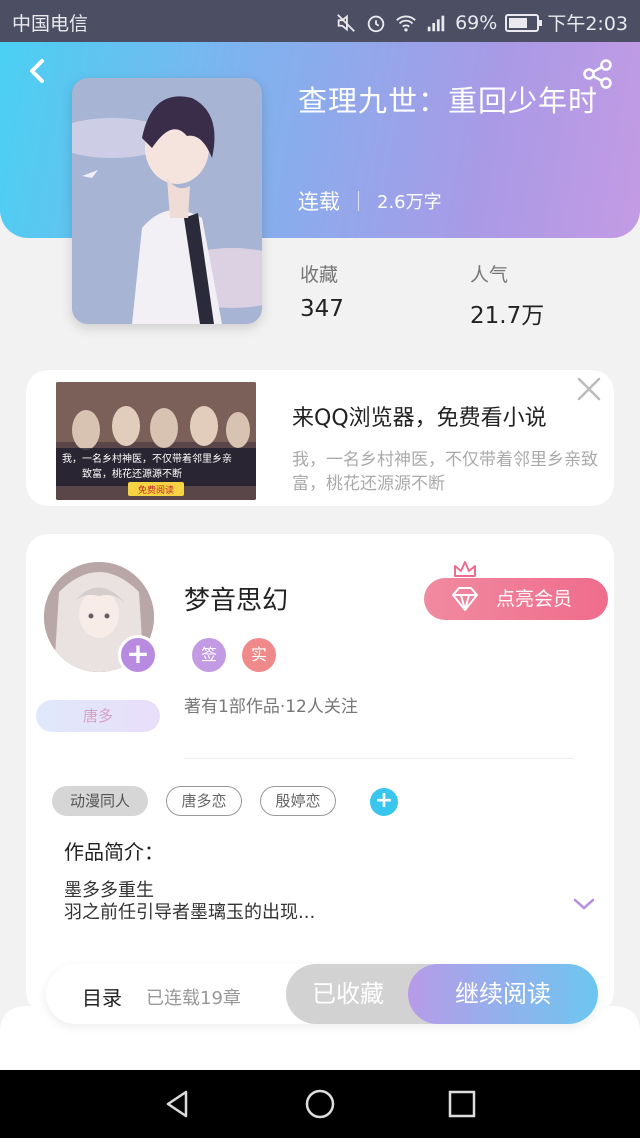  I want to click on battery-percent: 69%, so click(476, 22).